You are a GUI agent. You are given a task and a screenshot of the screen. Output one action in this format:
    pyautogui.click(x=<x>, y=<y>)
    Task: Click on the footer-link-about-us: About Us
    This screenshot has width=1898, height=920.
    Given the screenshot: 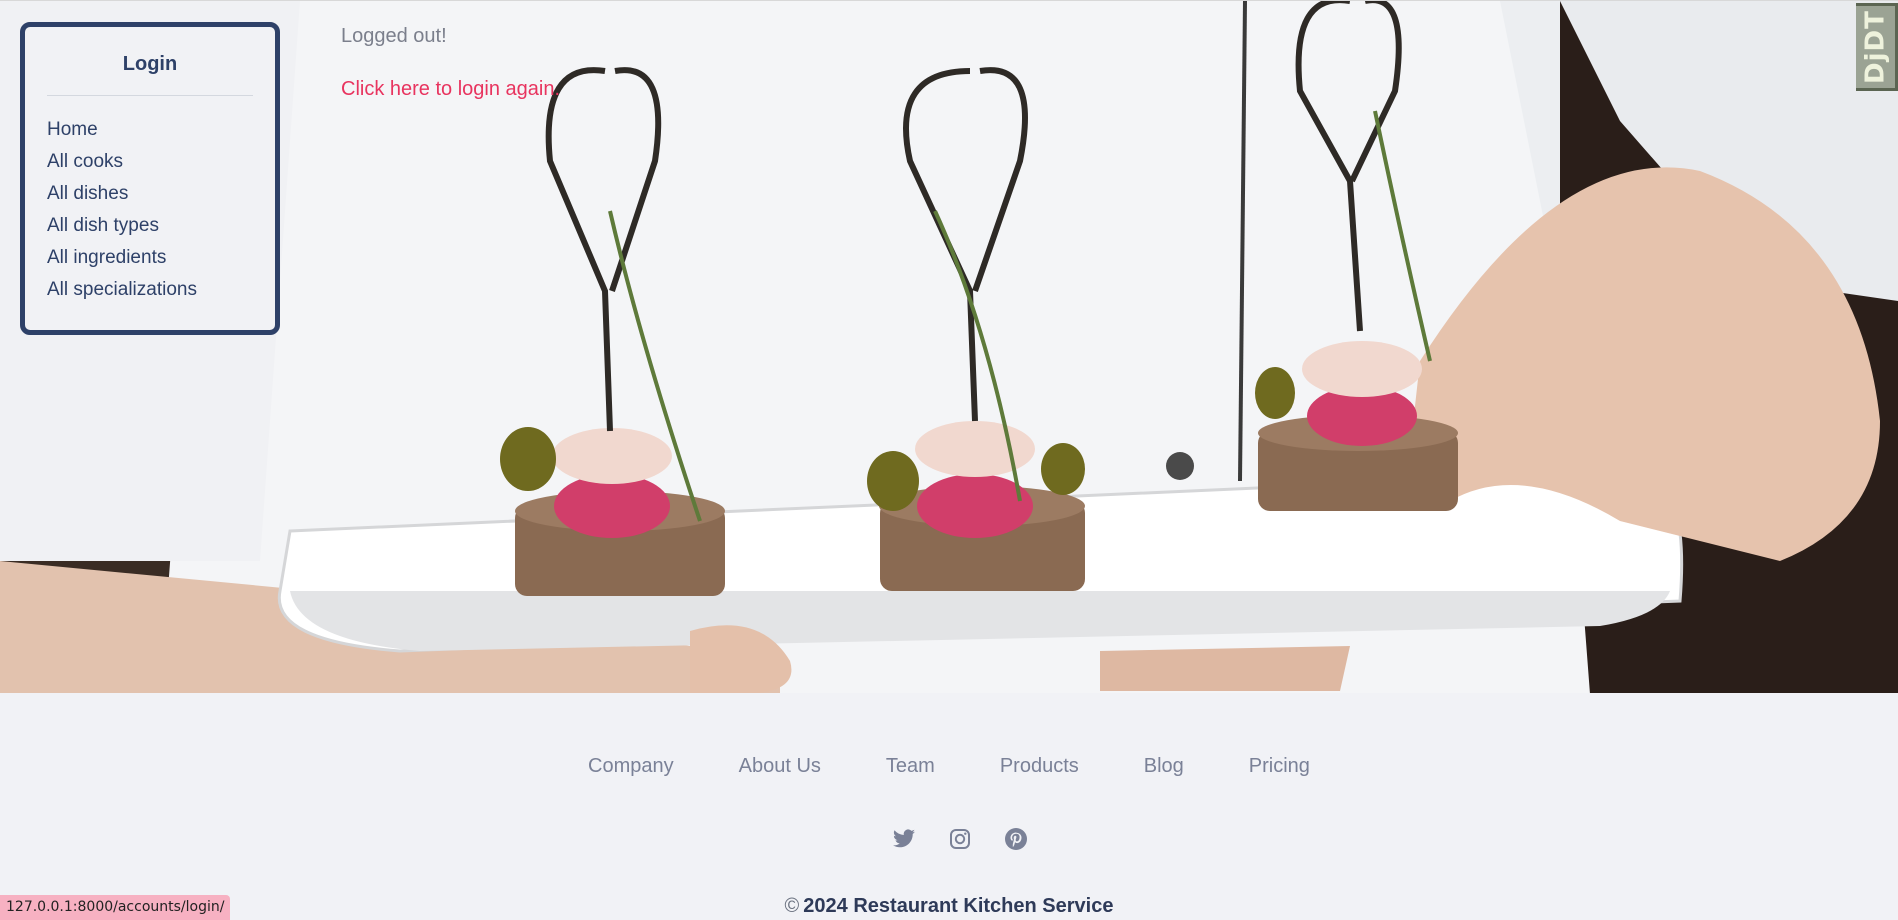 What is the action you would take?
    pyautogui.click(x=780, y=766)
    